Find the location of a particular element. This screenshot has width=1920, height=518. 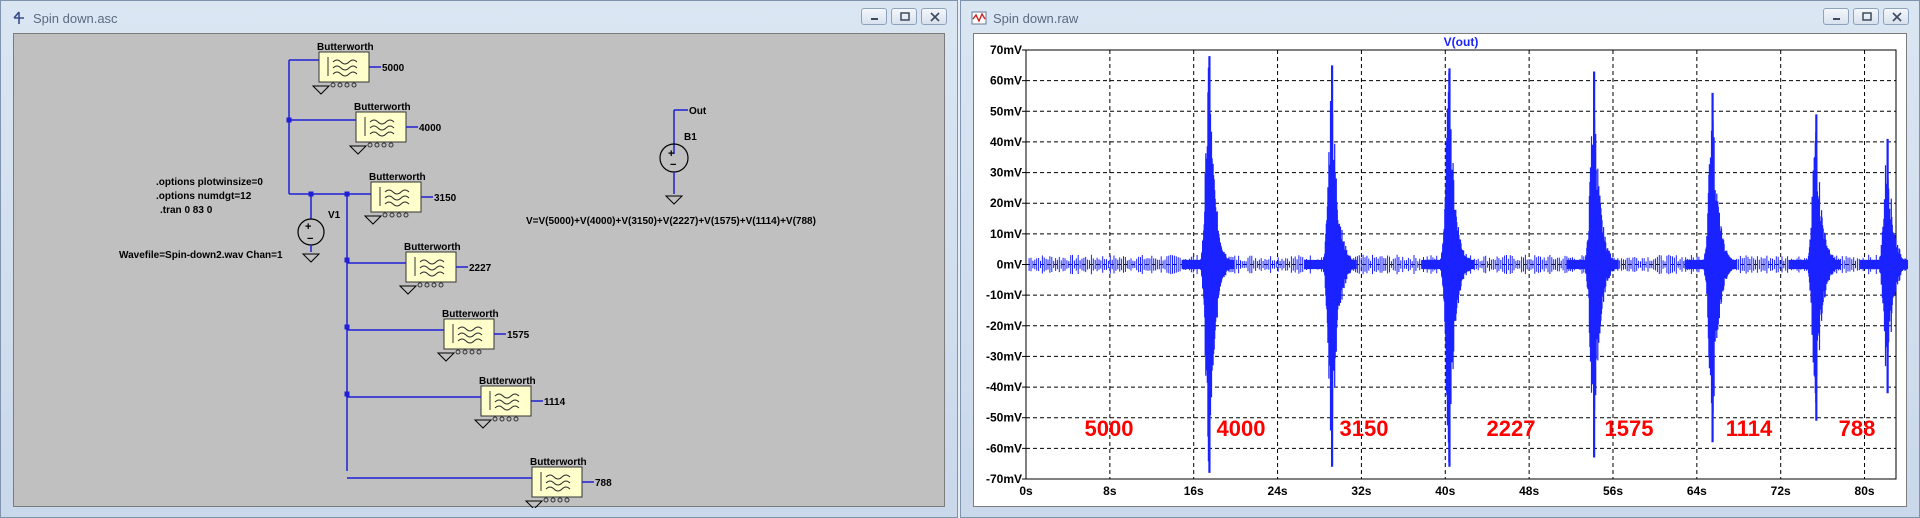

butterworth-filter-1114: Butterworth 1114 is located at coordinates (522, 399).